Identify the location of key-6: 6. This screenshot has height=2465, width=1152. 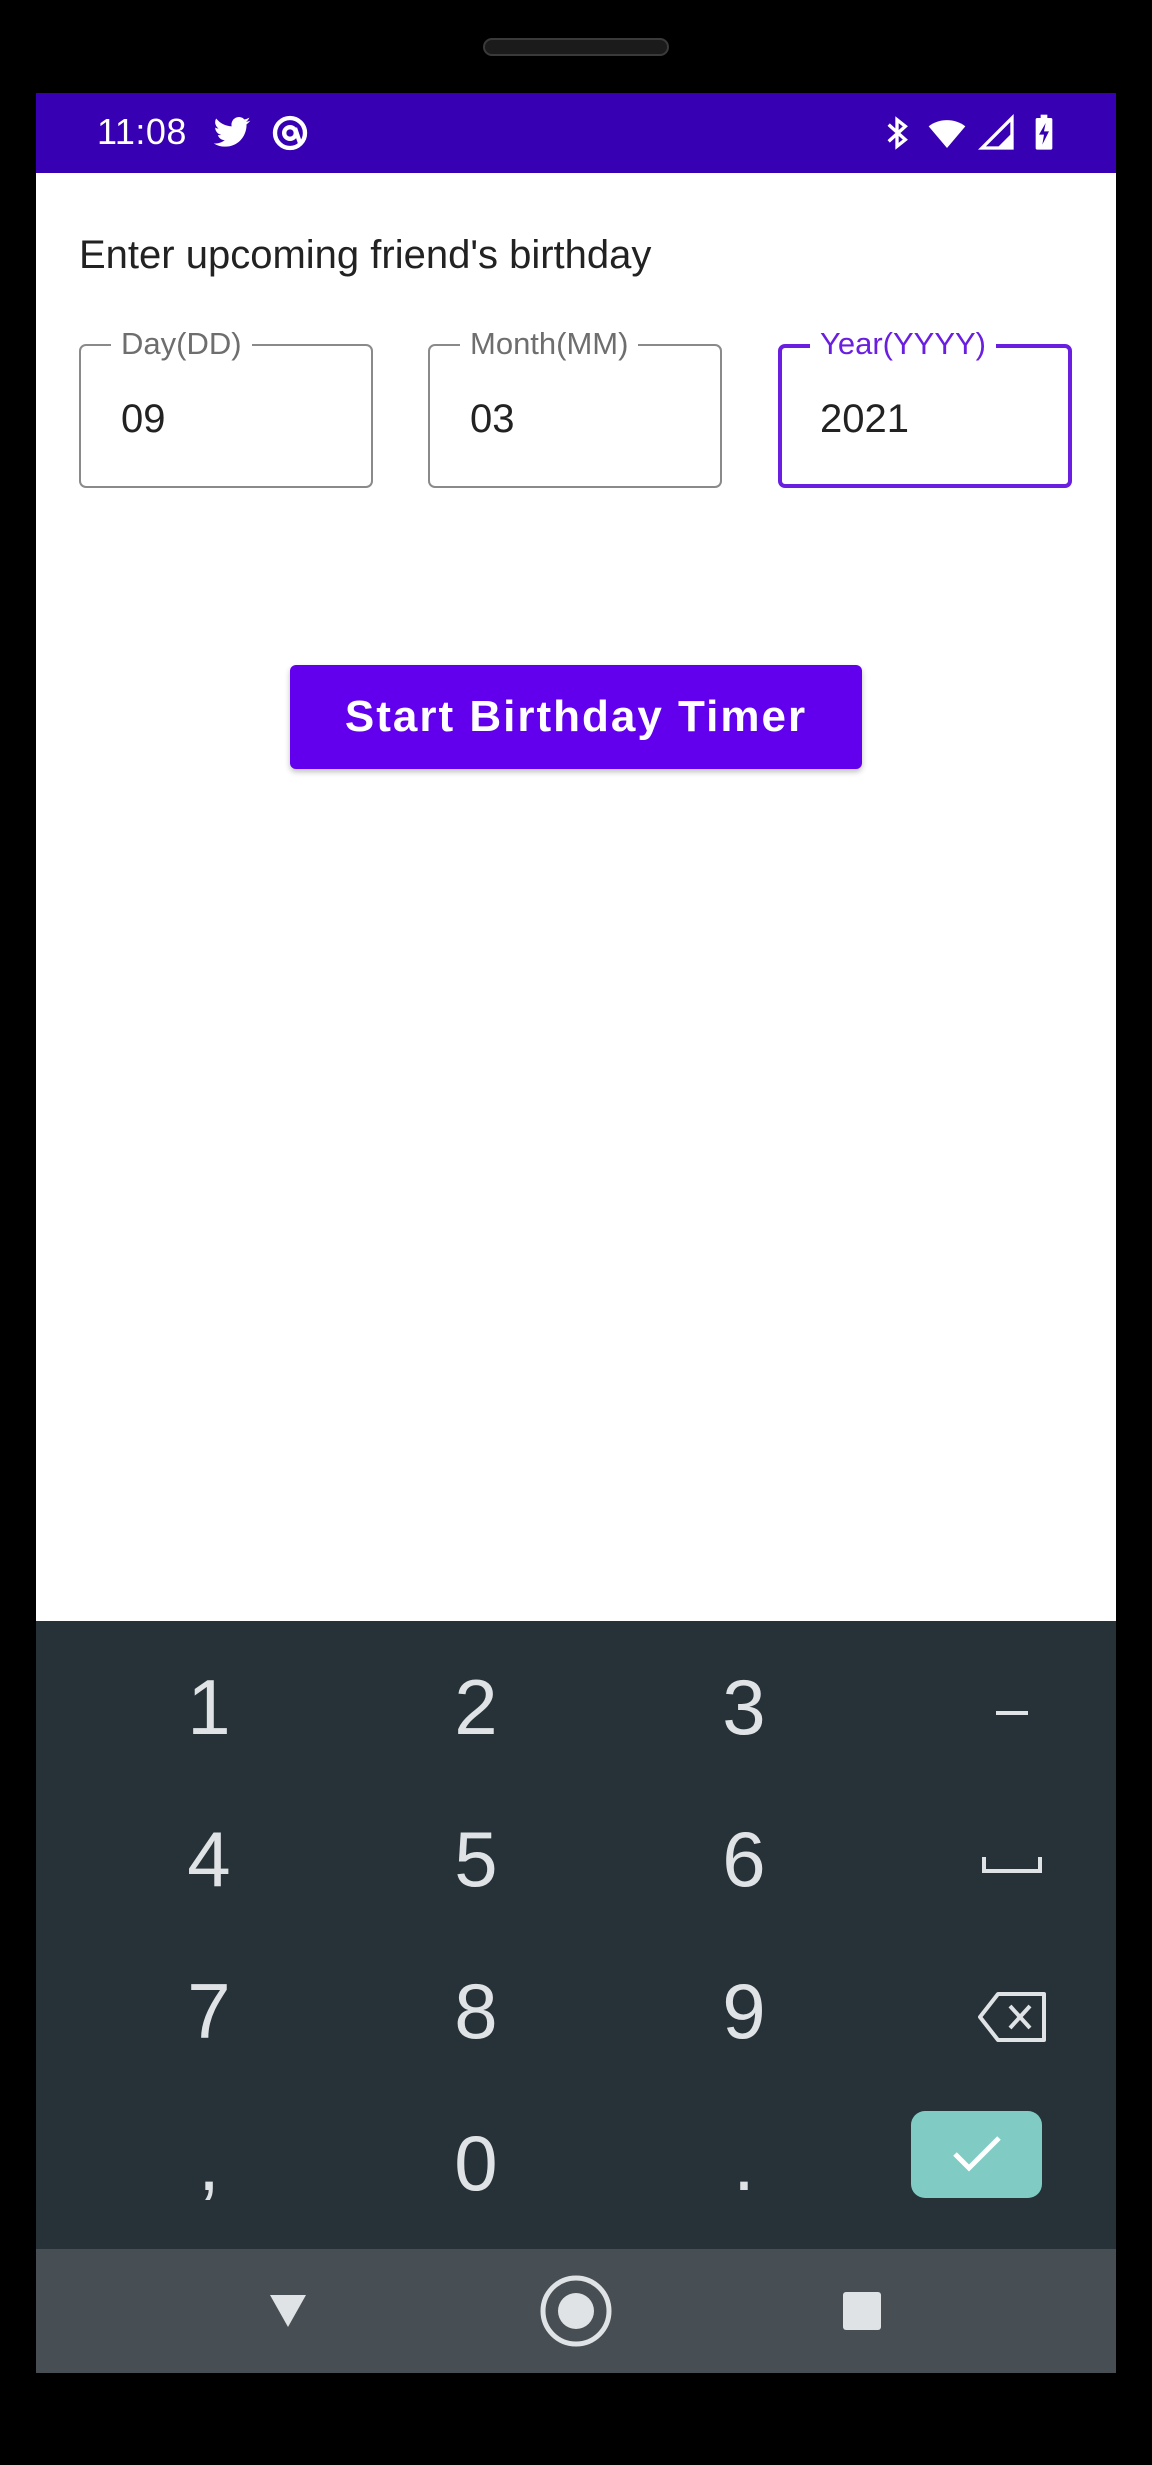
(744, 1859).